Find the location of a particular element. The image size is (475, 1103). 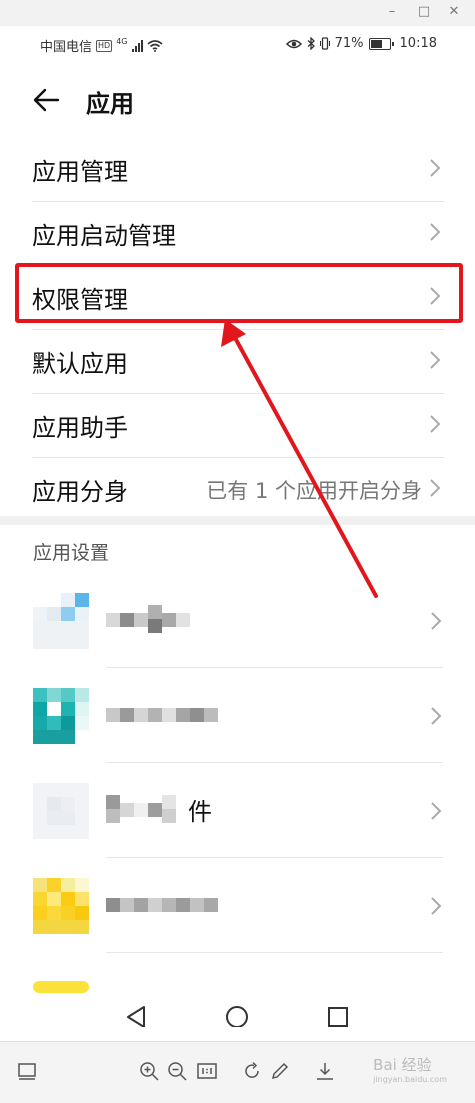

clock: 10:18 is located at coordinates (418, 43).